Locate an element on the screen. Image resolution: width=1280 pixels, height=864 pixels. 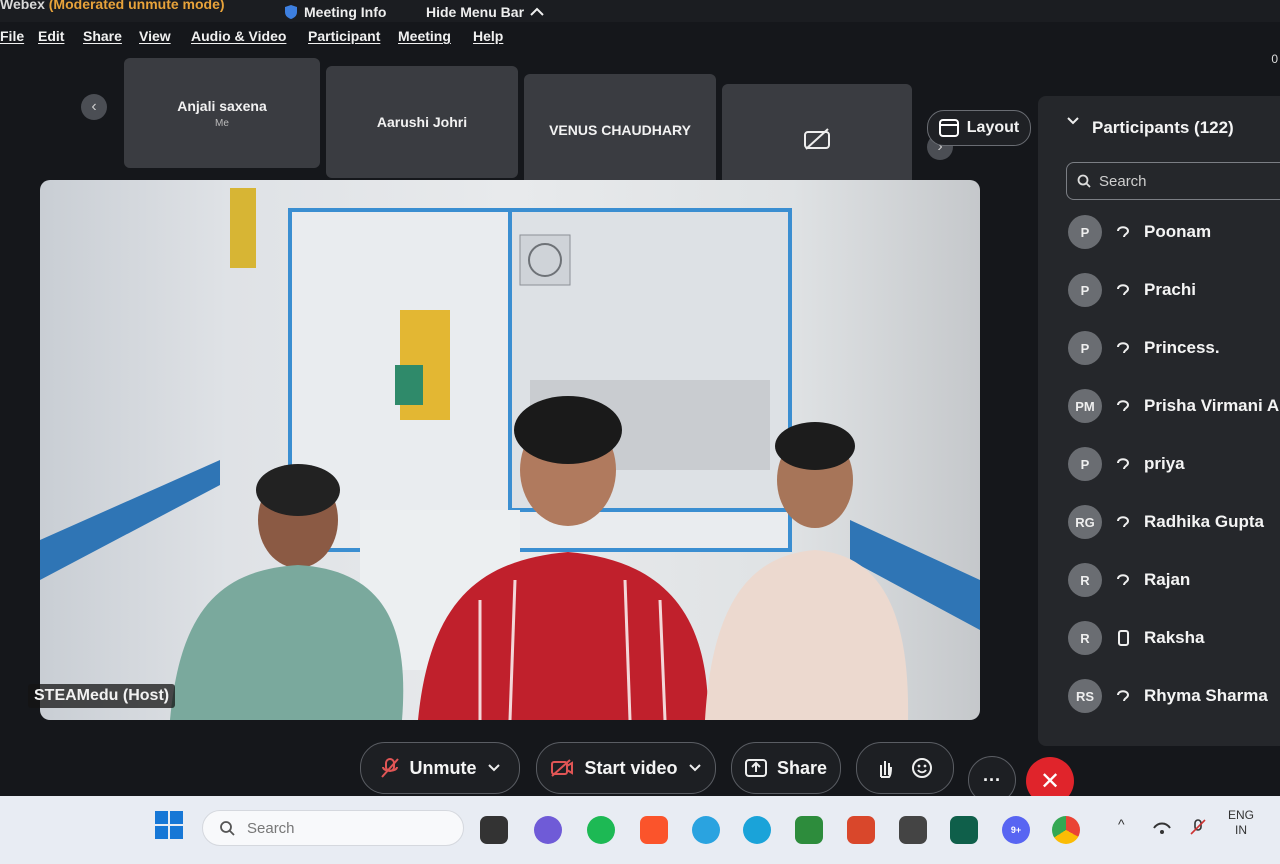
participant-row: R Raksha is located at coordinates (1174, 638).